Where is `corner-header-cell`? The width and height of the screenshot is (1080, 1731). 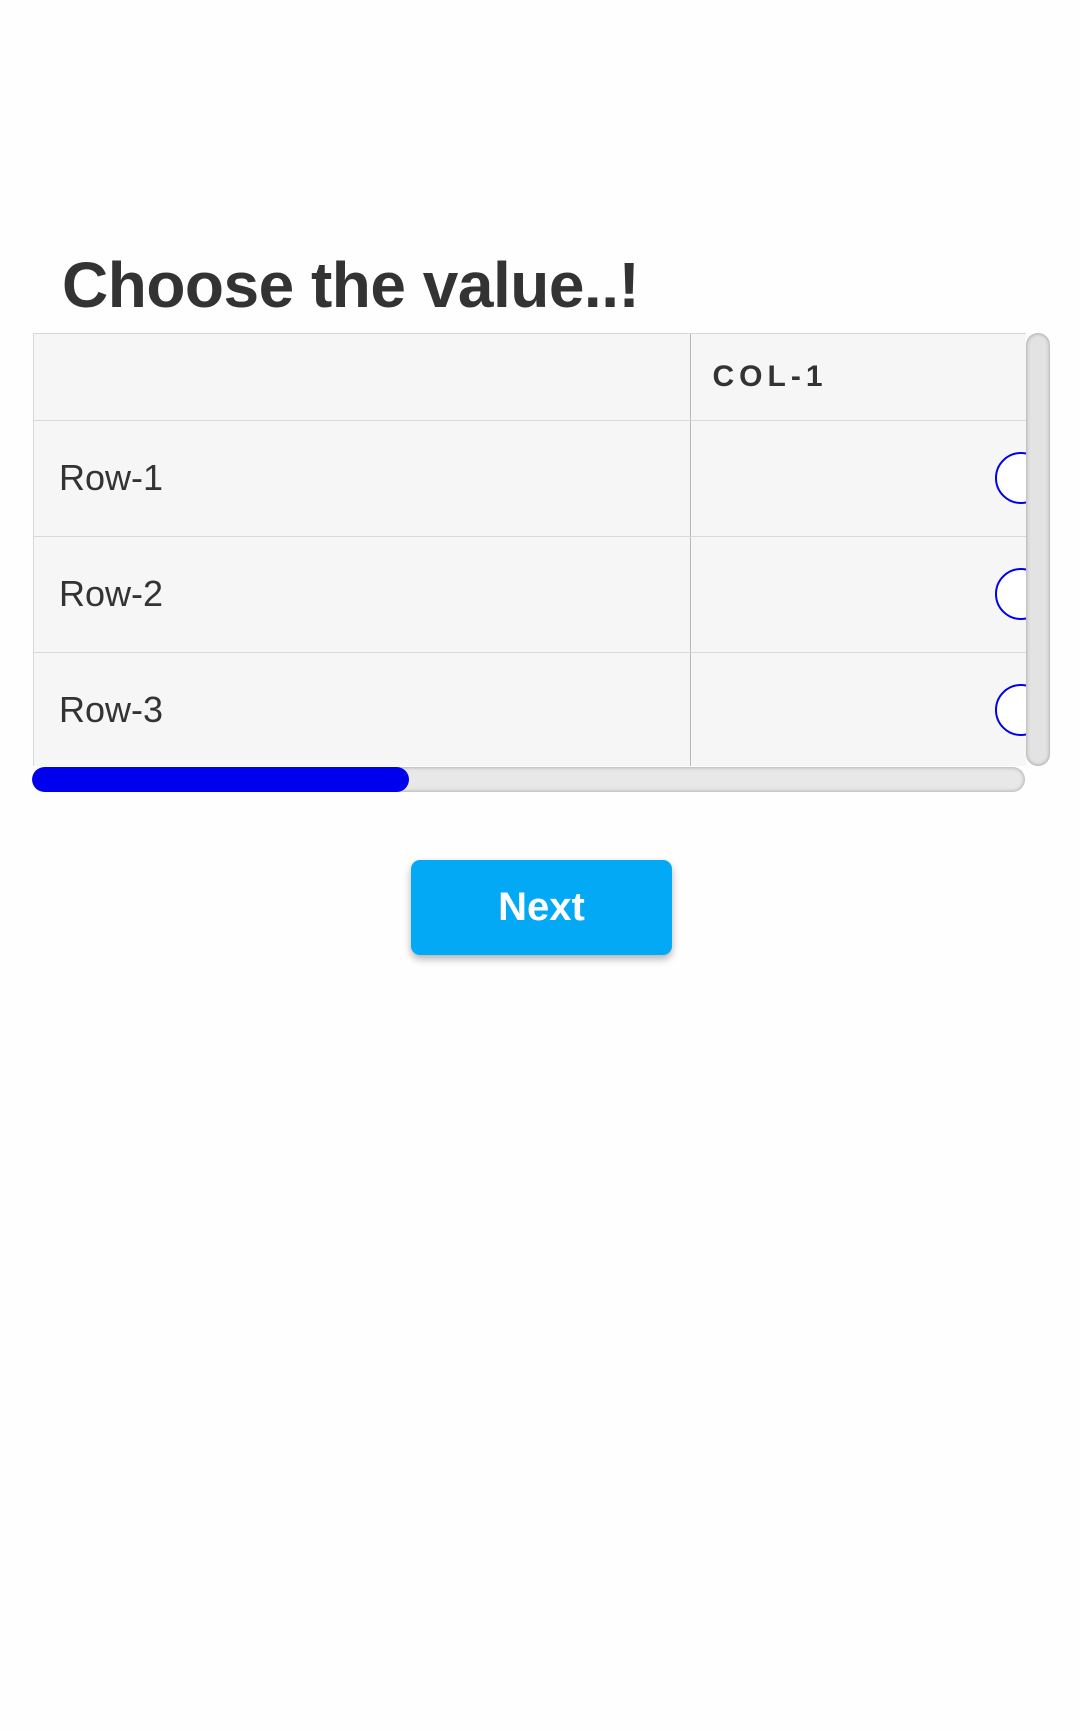
corner-header-cell is located at coordinates (362, 377).